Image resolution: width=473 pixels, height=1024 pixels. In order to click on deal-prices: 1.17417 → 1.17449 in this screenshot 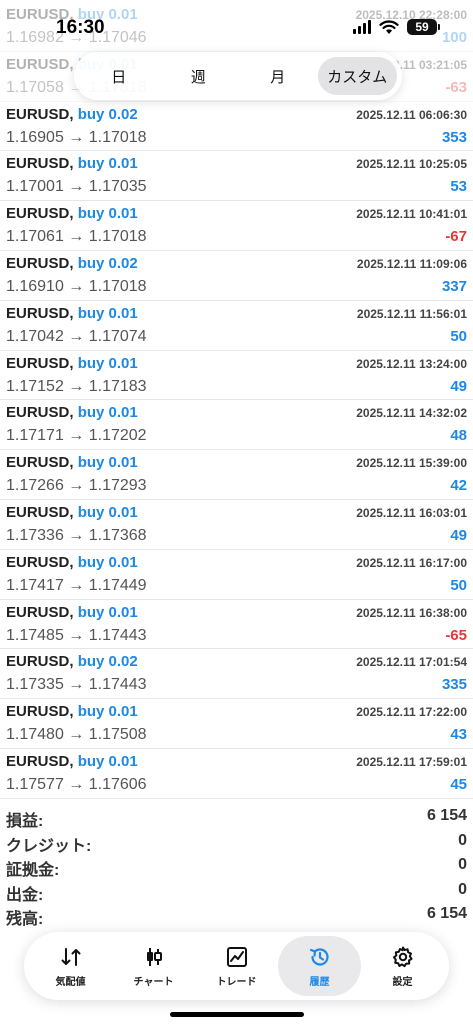, I will do `click(76, 585)`.